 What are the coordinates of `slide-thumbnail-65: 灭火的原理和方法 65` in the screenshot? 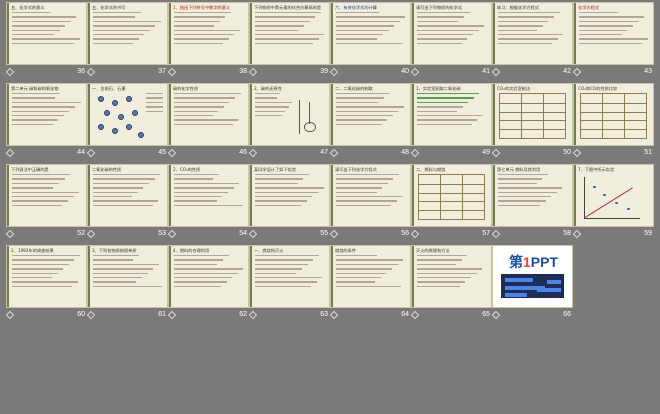 It's located at (451, 283).